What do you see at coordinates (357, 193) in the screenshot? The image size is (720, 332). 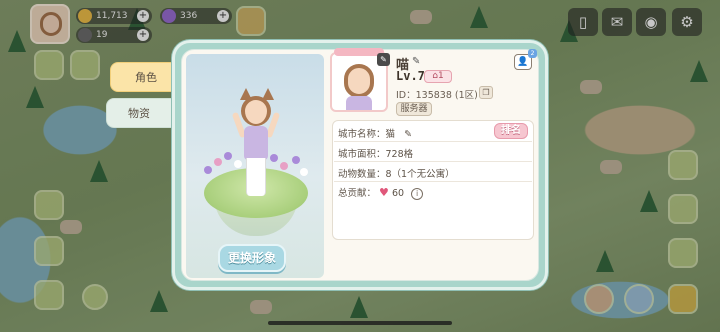 I see `contribution-label: 总贡献：` at bounding box center [357, 193].